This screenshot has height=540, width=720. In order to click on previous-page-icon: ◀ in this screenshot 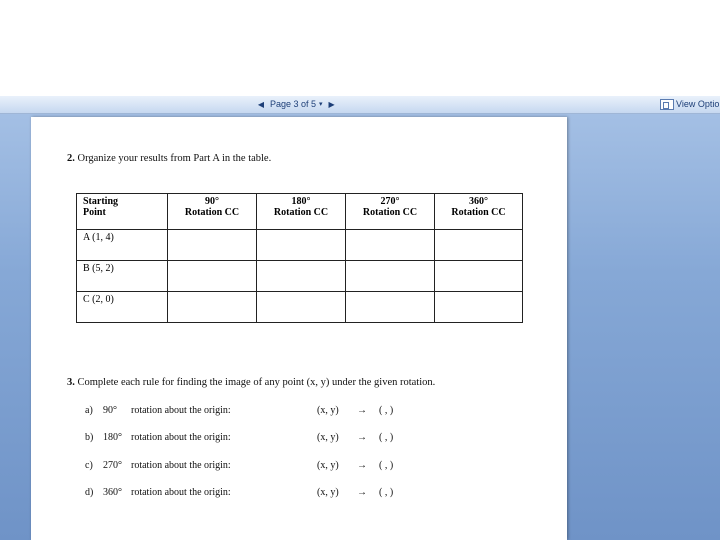, I will do `click(261, 104)`.